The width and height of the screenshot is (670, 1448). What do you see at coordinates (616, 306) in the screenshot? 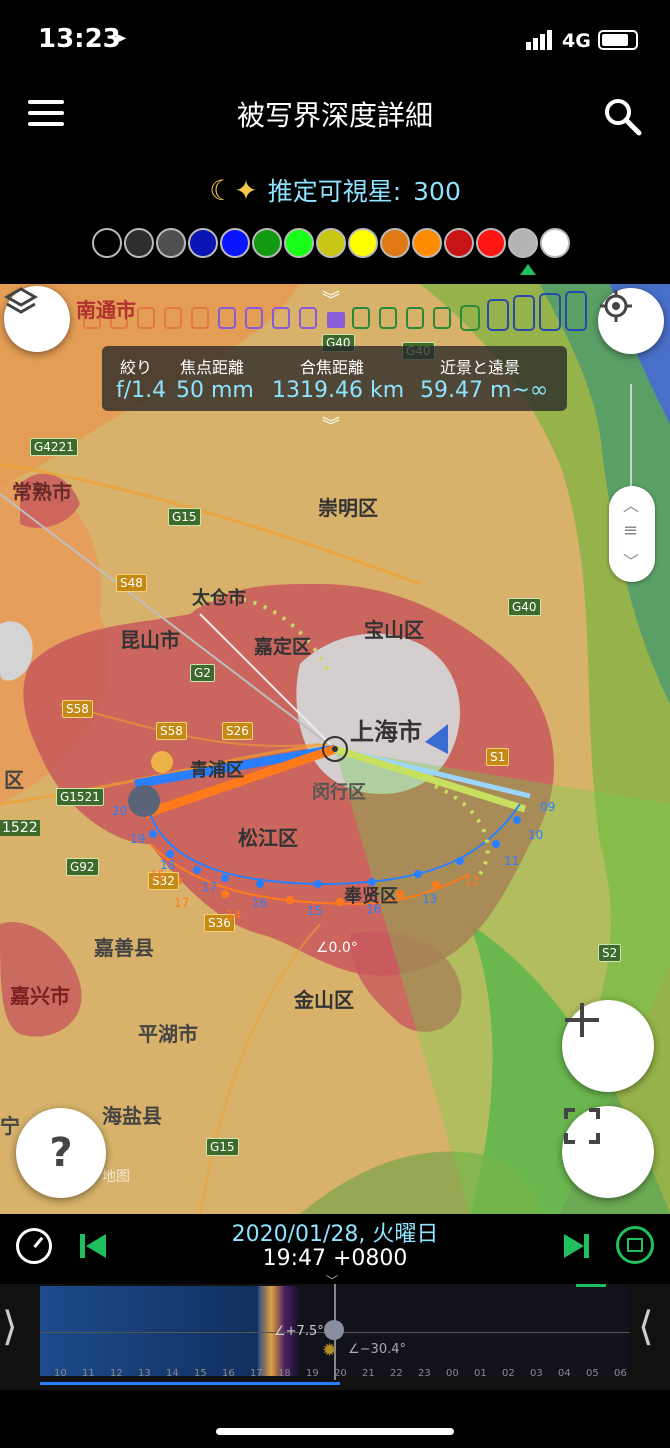
I see `crosshair-icon` at bounding box center [616, 306].